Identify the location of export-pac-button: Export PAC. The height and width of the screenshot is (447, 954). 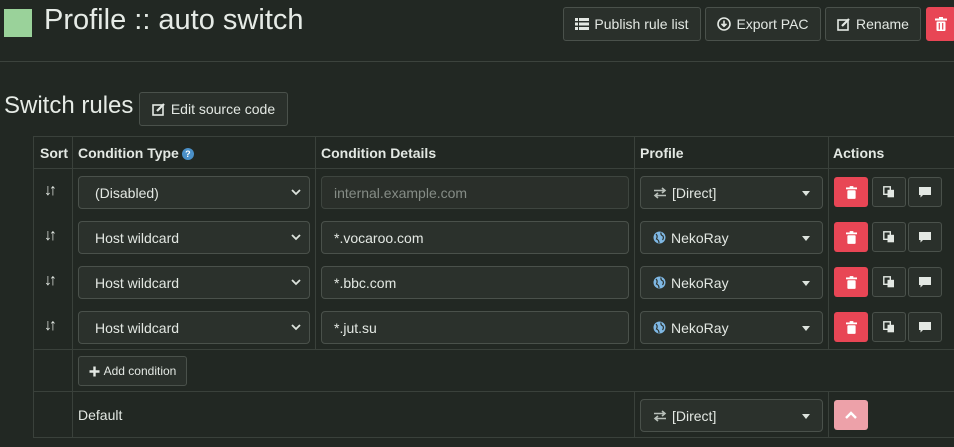
(763, 24).